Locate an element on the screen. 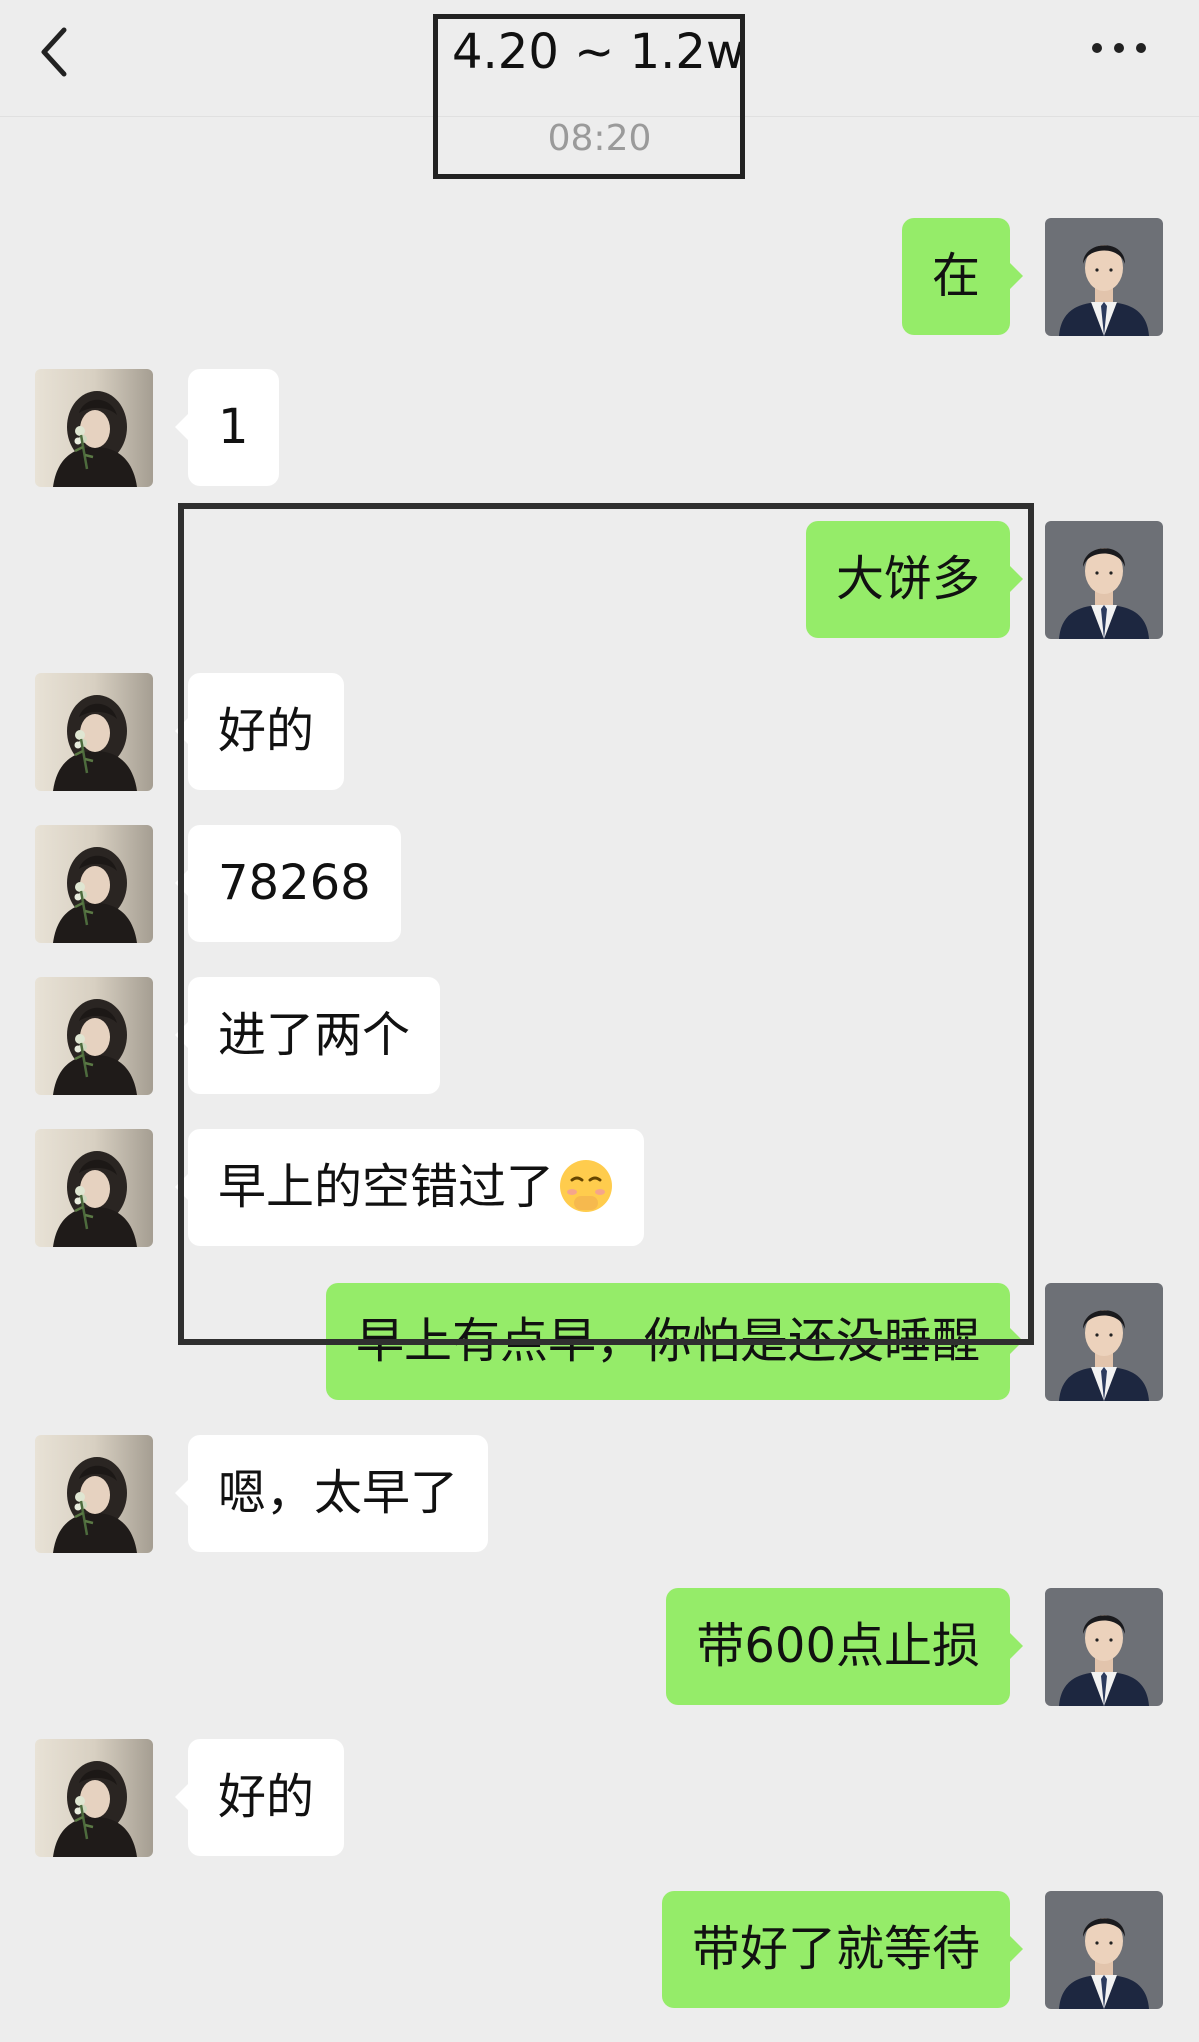 The height and width of the screenshot is (2042, 1199). more-horizontal-icon is located at coordinates (1119, 48).